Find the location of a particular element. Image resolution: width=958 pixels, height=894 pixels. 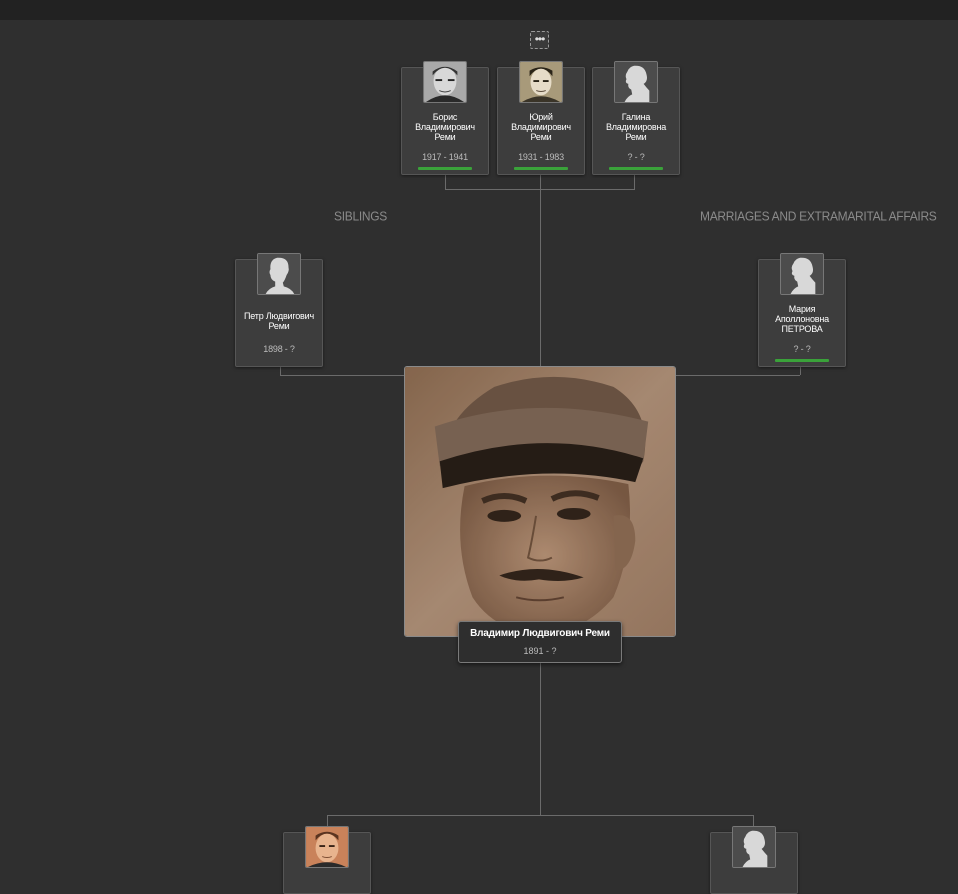

person-dates: 1917 - 1941 is located at coordinates (445, 157).